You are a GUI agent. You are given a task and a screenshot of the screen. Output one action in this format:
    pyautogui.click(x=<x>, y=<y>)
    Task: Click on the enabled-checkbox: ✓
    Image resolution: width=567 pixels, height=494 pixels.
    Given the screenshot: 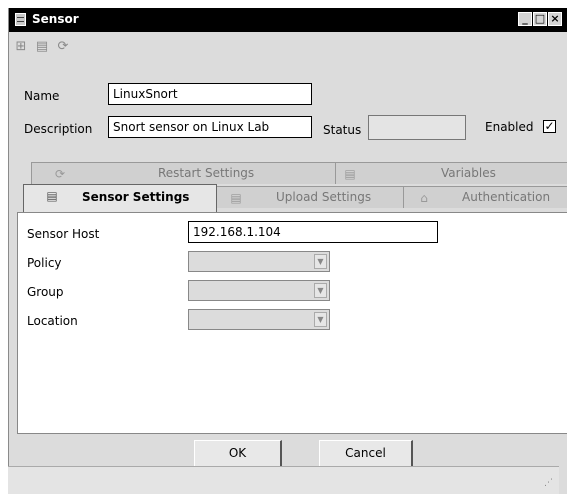 What is the action you would take?
    pyautogui.click(x=549, y=126)
    